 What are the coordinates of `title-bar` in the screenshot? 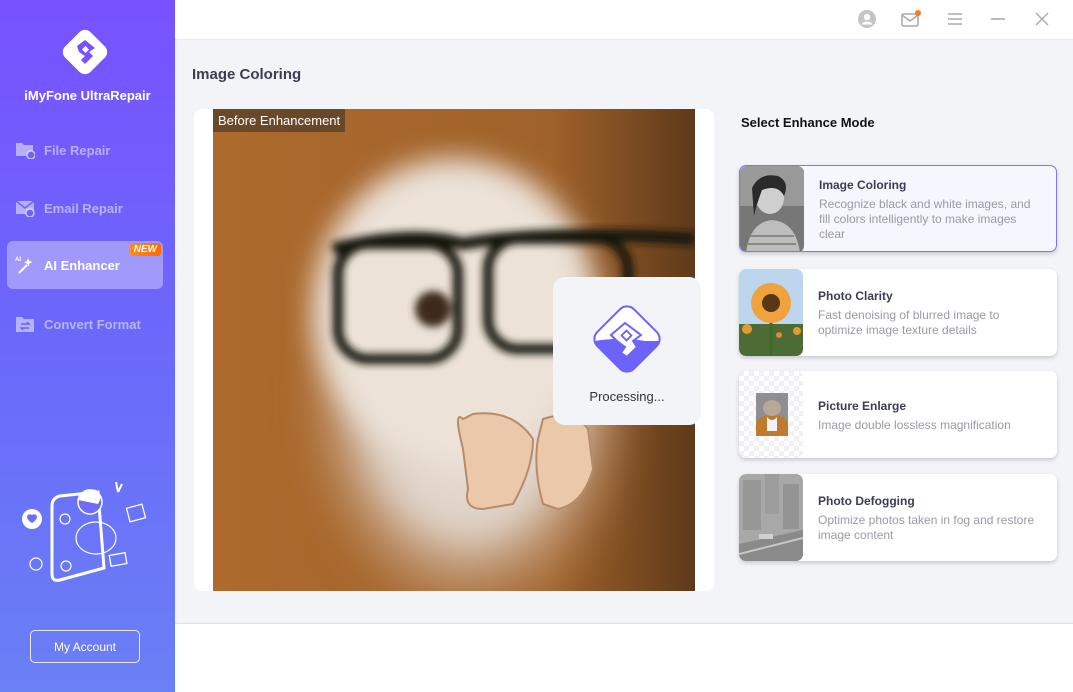 It's located at (624, 20).